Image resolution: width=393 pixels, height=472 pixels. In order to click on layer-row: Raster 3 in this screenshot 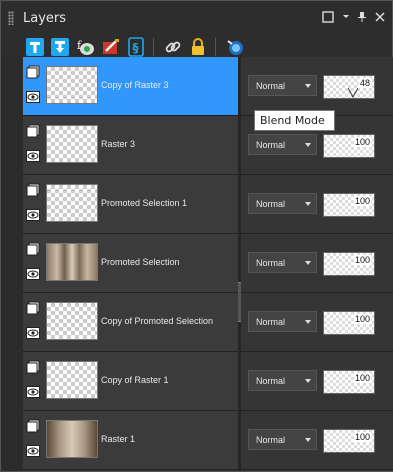, I will do `click(130, 145)`.